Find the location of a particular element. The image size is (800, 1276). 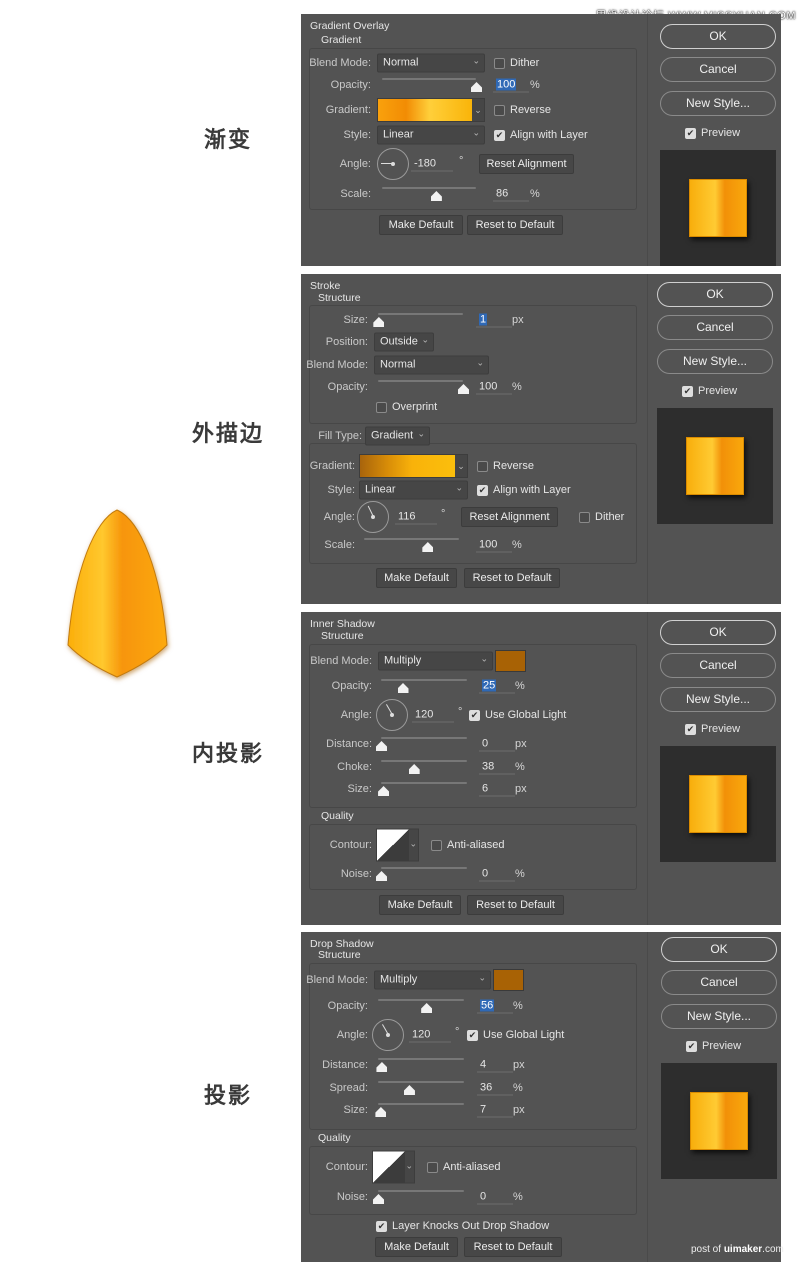

gradient-picker: ⌄ is located at coordinates (413, 466).